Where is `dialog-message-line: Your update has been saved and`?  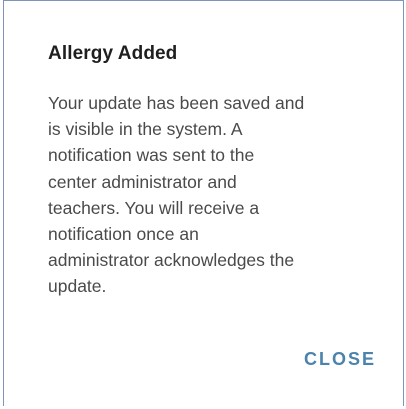
dialog-message-line: Your update has been saved and is located at coordinates (176, 103).